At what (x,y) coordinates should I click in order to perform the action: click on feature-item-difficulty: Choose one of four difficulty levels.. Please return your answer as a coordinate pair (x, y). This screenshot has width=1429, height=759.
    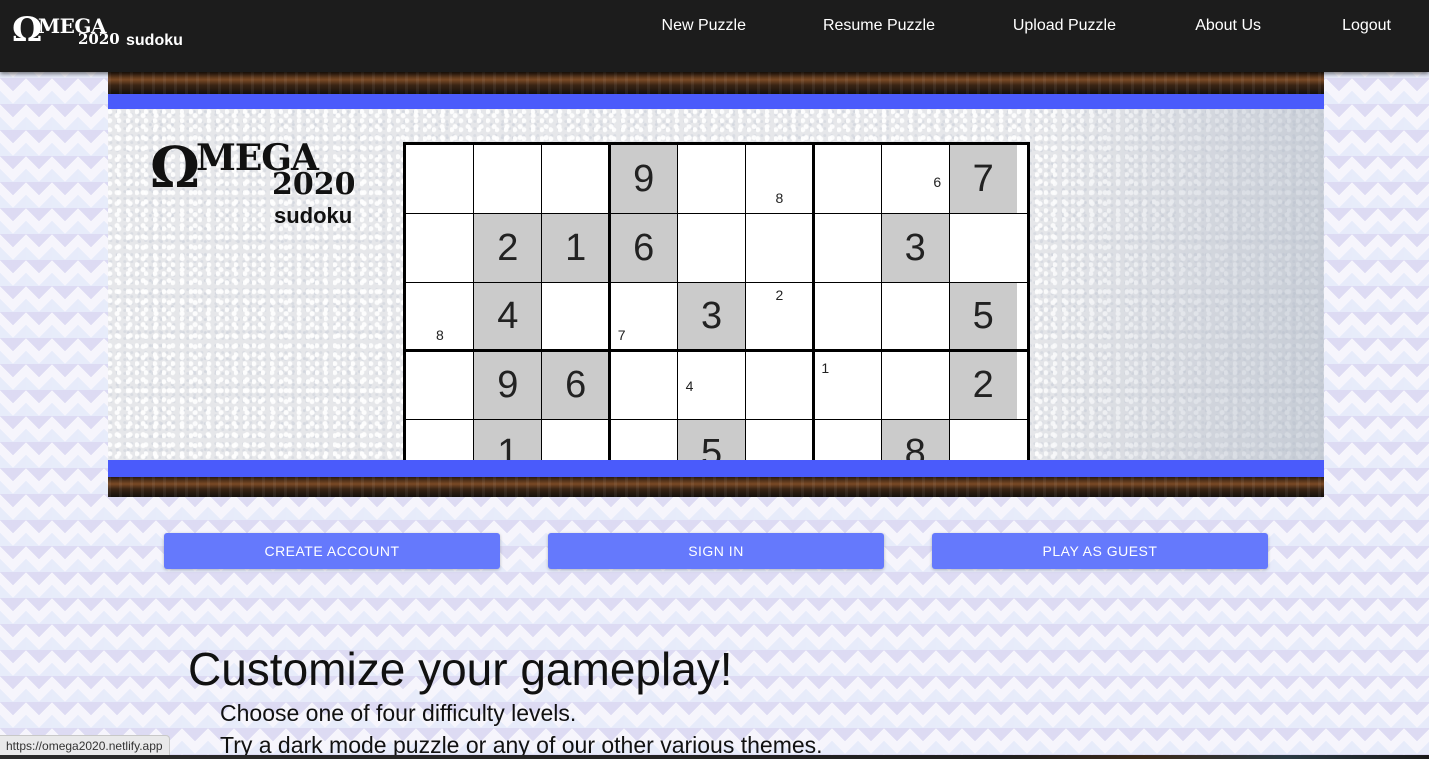
    Looking at the image, I should click on (398, 713).